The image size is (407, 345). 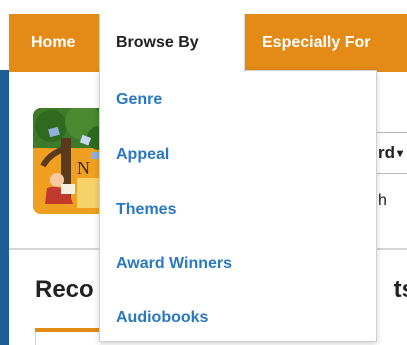 What do you see at coordinates (172, 43) in the screenshot?
I see `nav-browse-by: Browse By` at bounding box center [172, 43].